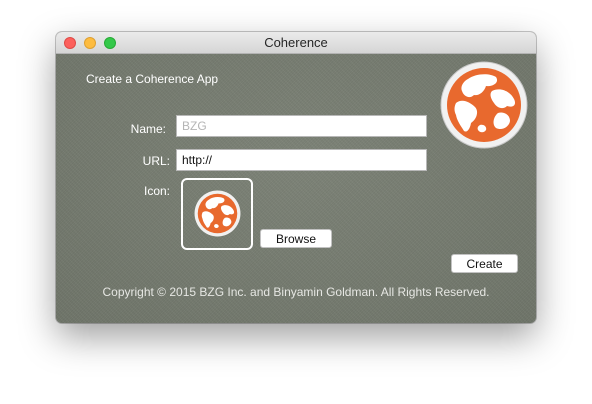  What do you see at coordinates (484, 263) in the screenshot?
I see `create-button: Create` at bounding box center [484, 263].